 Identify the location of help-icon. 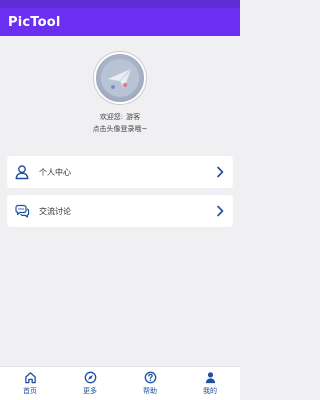
(150, 377).